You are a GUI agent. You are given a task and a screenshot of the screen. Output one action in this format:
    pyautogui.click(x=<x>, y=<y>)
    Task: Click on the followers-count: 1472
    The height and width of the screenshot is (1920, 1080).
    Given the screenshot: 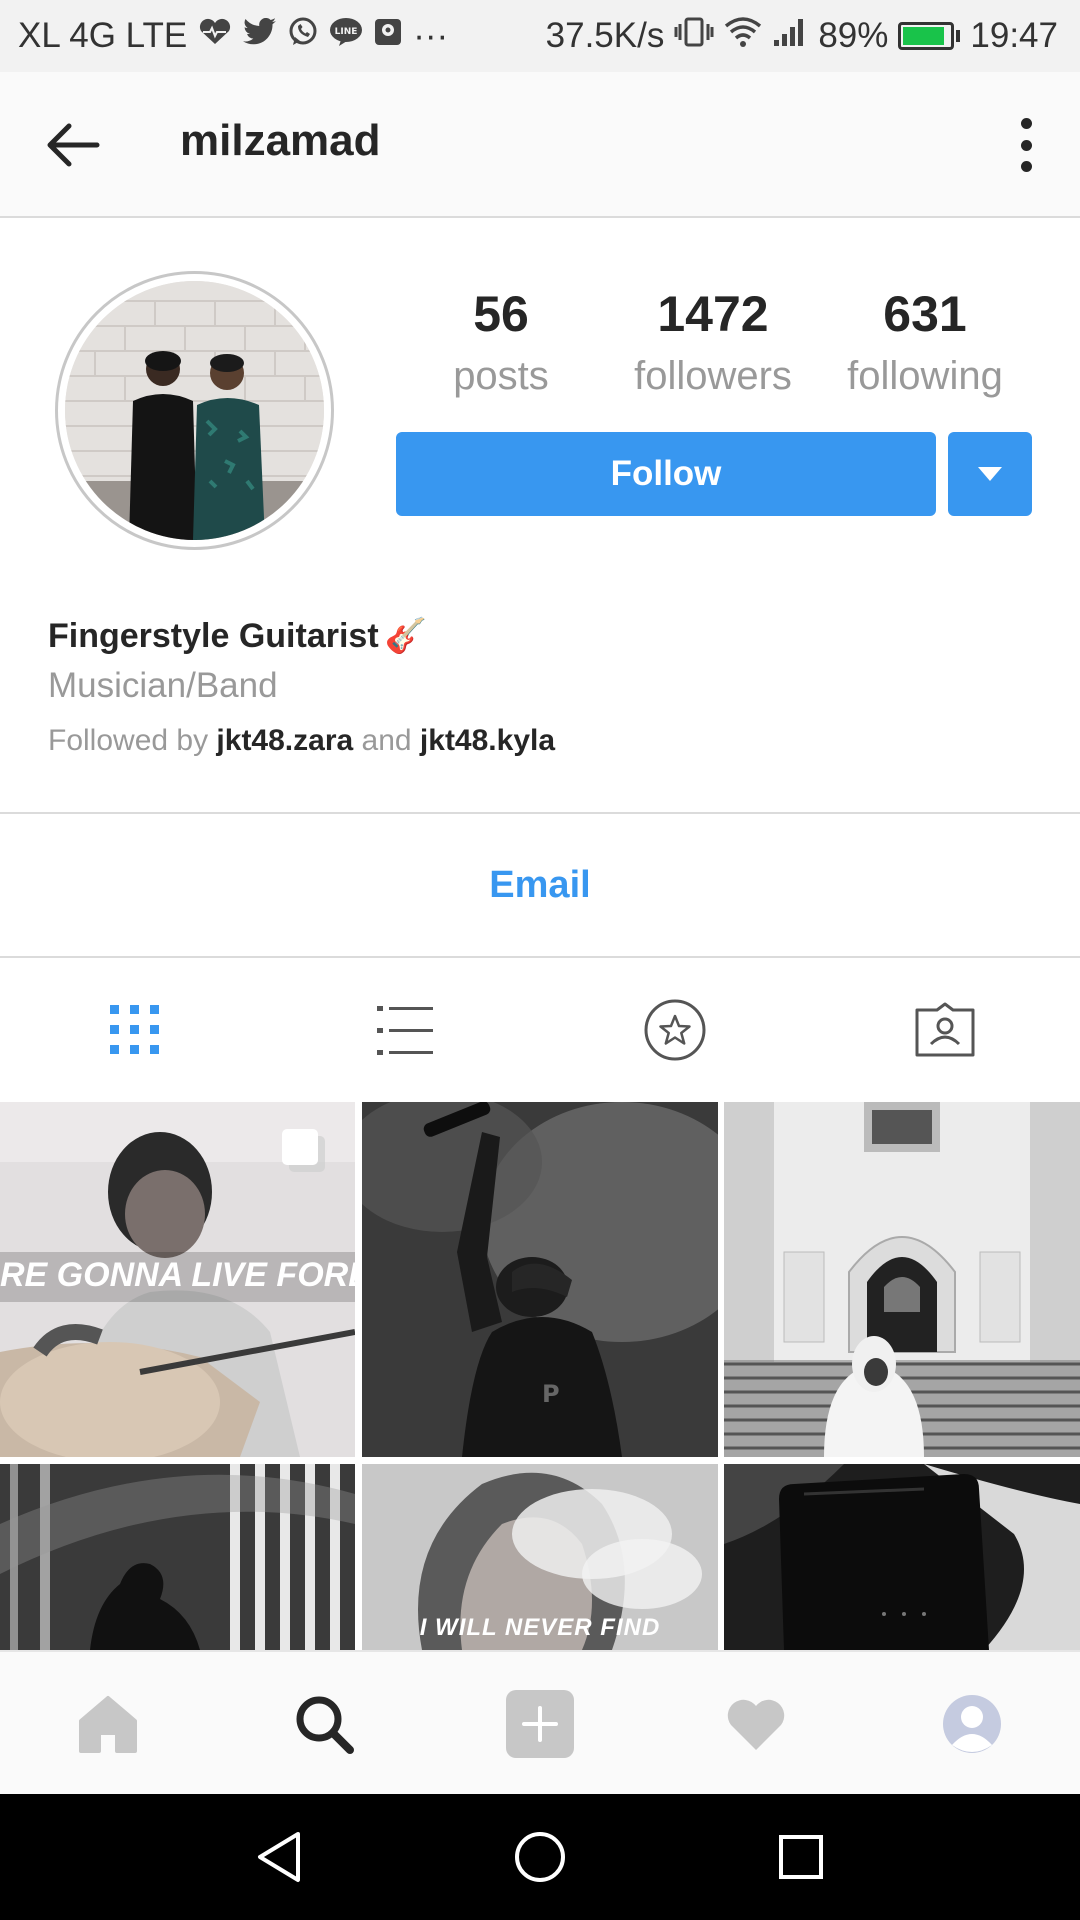 What is the action you would take?
    pyautogui.click(x=713, y=314)
    